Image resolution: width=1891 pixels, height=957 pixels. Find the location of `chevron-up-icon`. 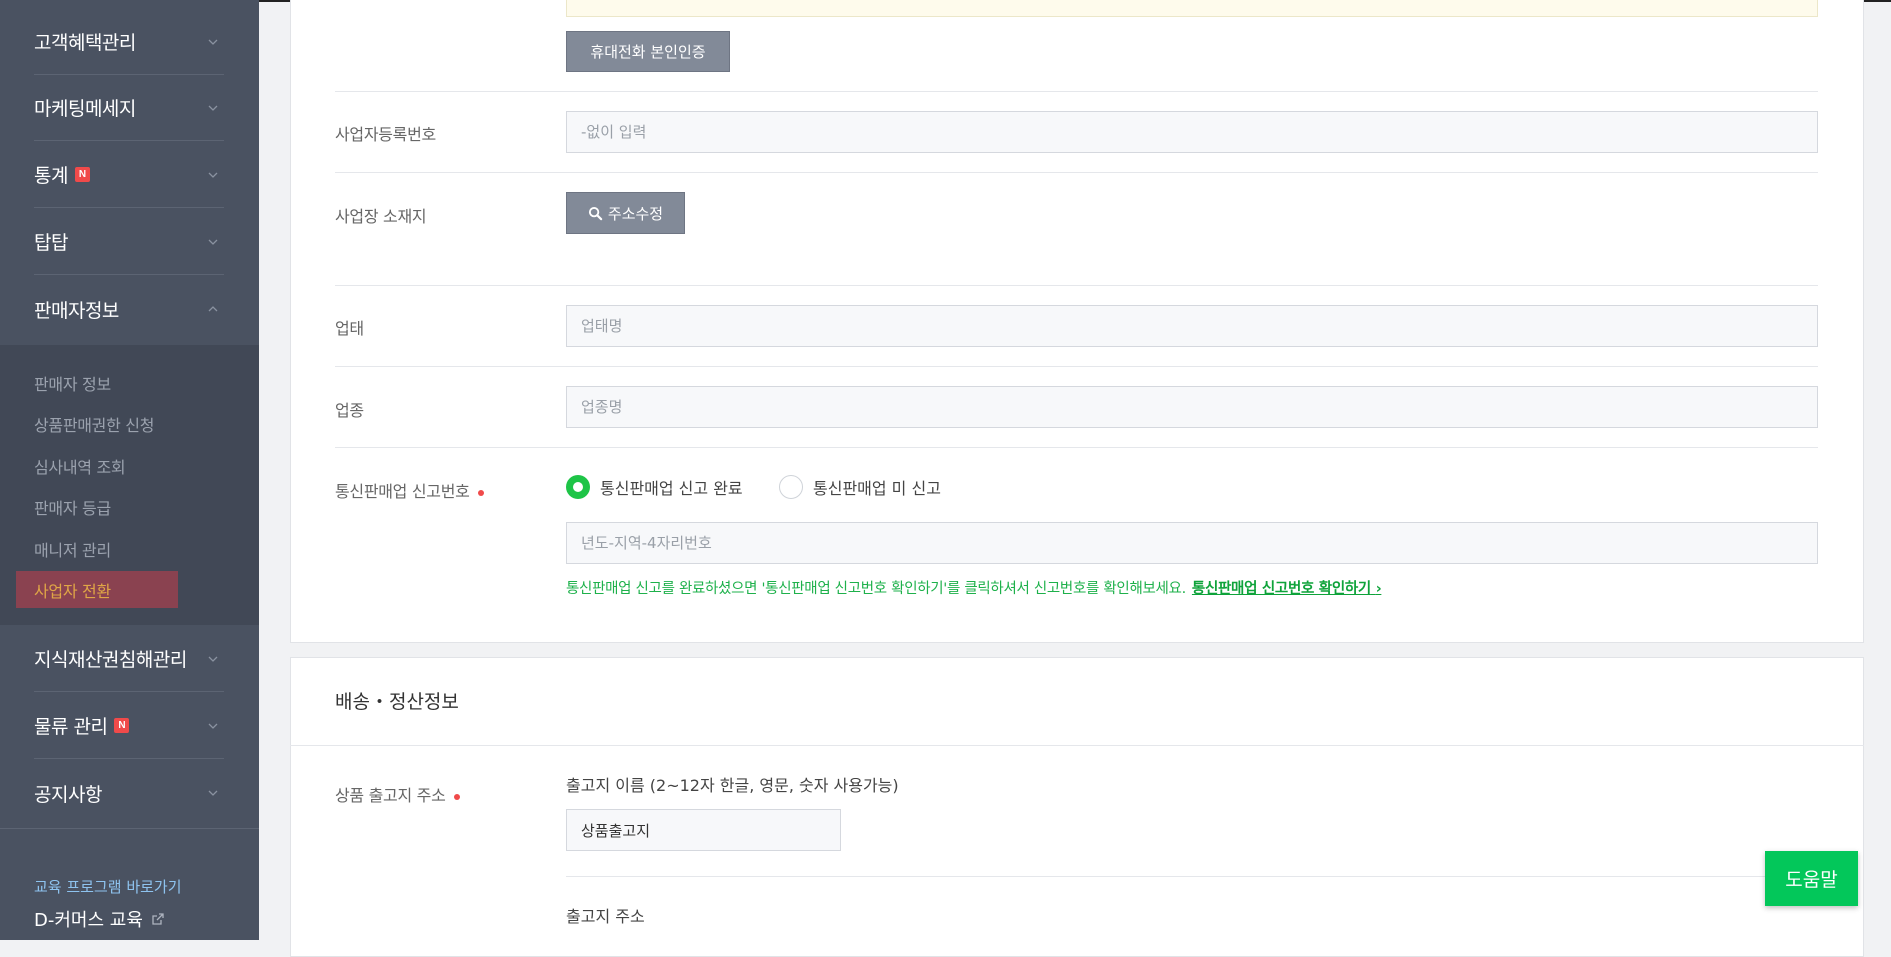

chevron-up-icon is located at coordinates (213, 309).